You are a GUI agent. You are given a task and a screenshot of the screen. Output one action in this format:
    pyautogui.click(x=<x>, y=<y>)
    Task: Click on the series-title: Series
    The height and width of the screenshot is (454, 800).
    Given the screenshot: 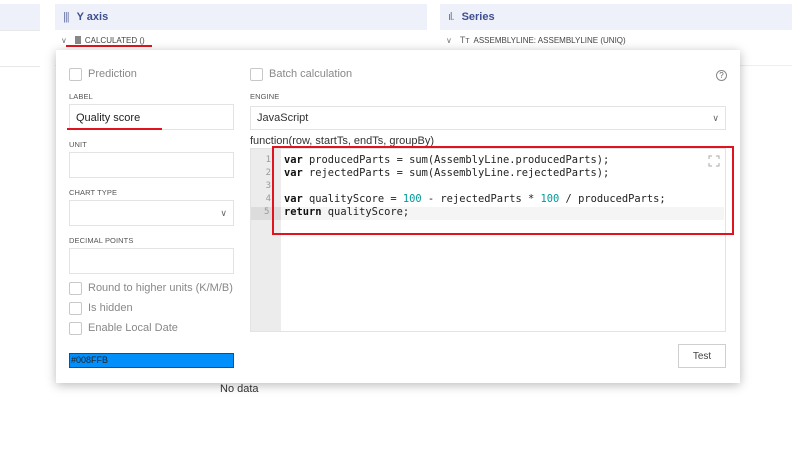 What is the action you would take?
    pyautogui.click(x=478, y=17)
    